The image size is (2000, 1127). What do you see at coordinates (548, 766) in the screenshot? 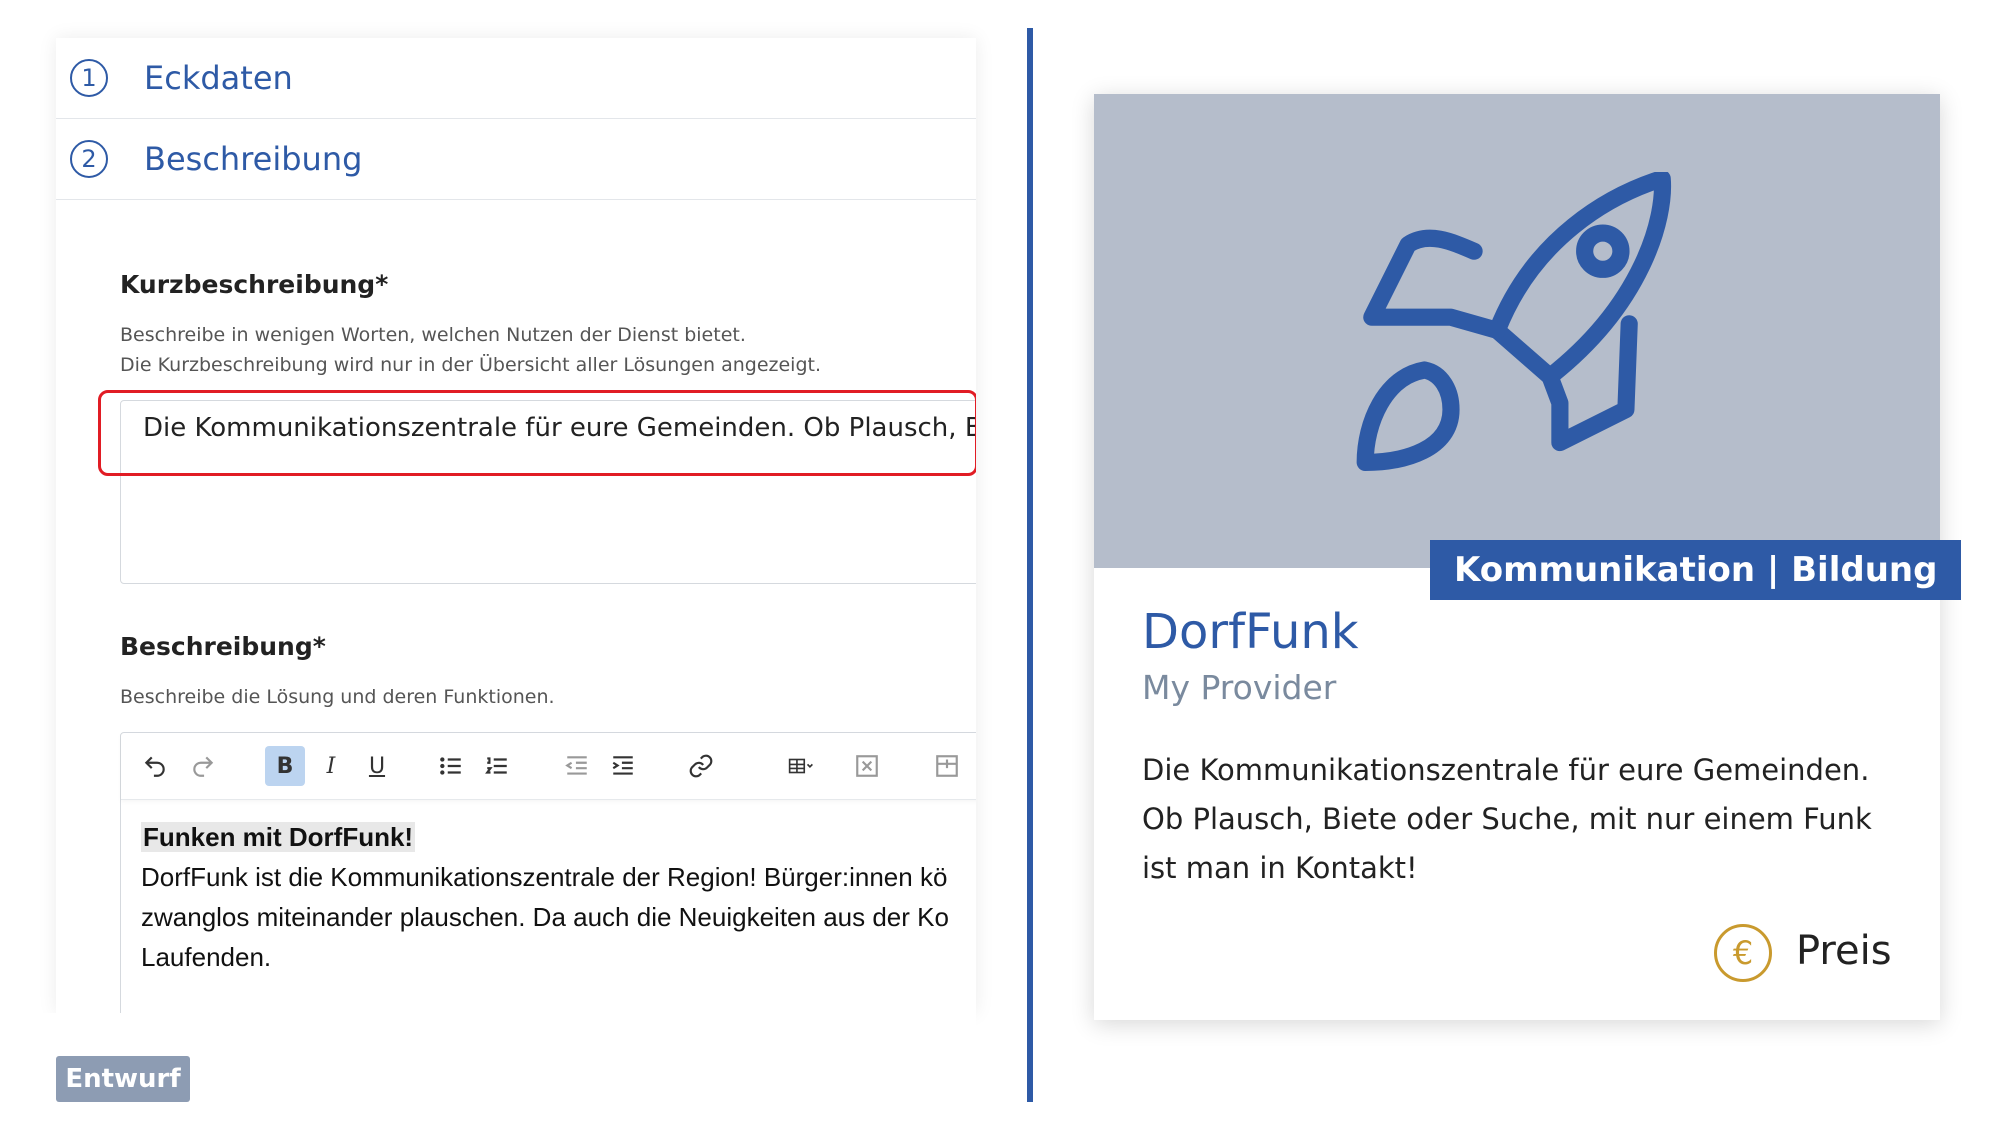
I see `editor-toolbar: B I U` at bounding box center [548, 766].